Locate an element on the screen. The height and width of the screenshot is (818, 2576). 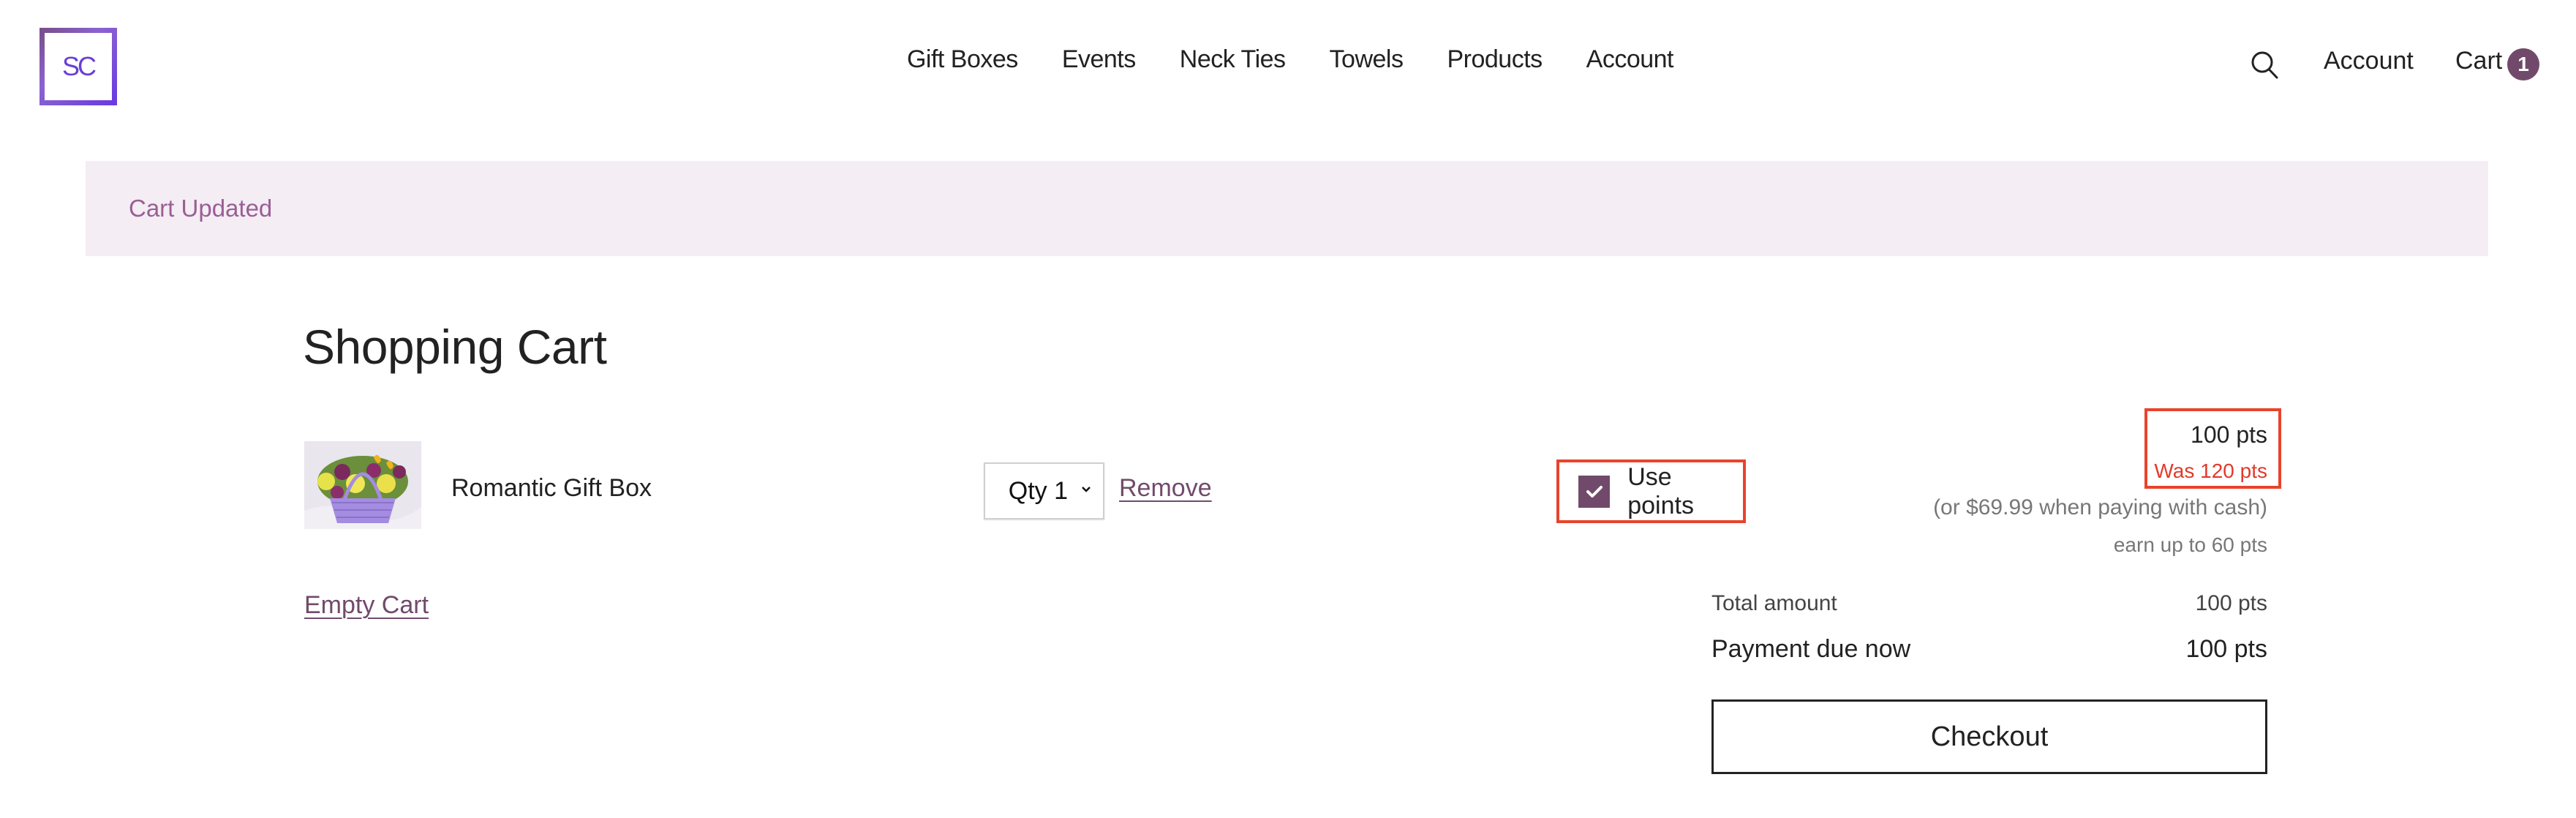
use-points-checkbox is located at coordinates (1594, 491).